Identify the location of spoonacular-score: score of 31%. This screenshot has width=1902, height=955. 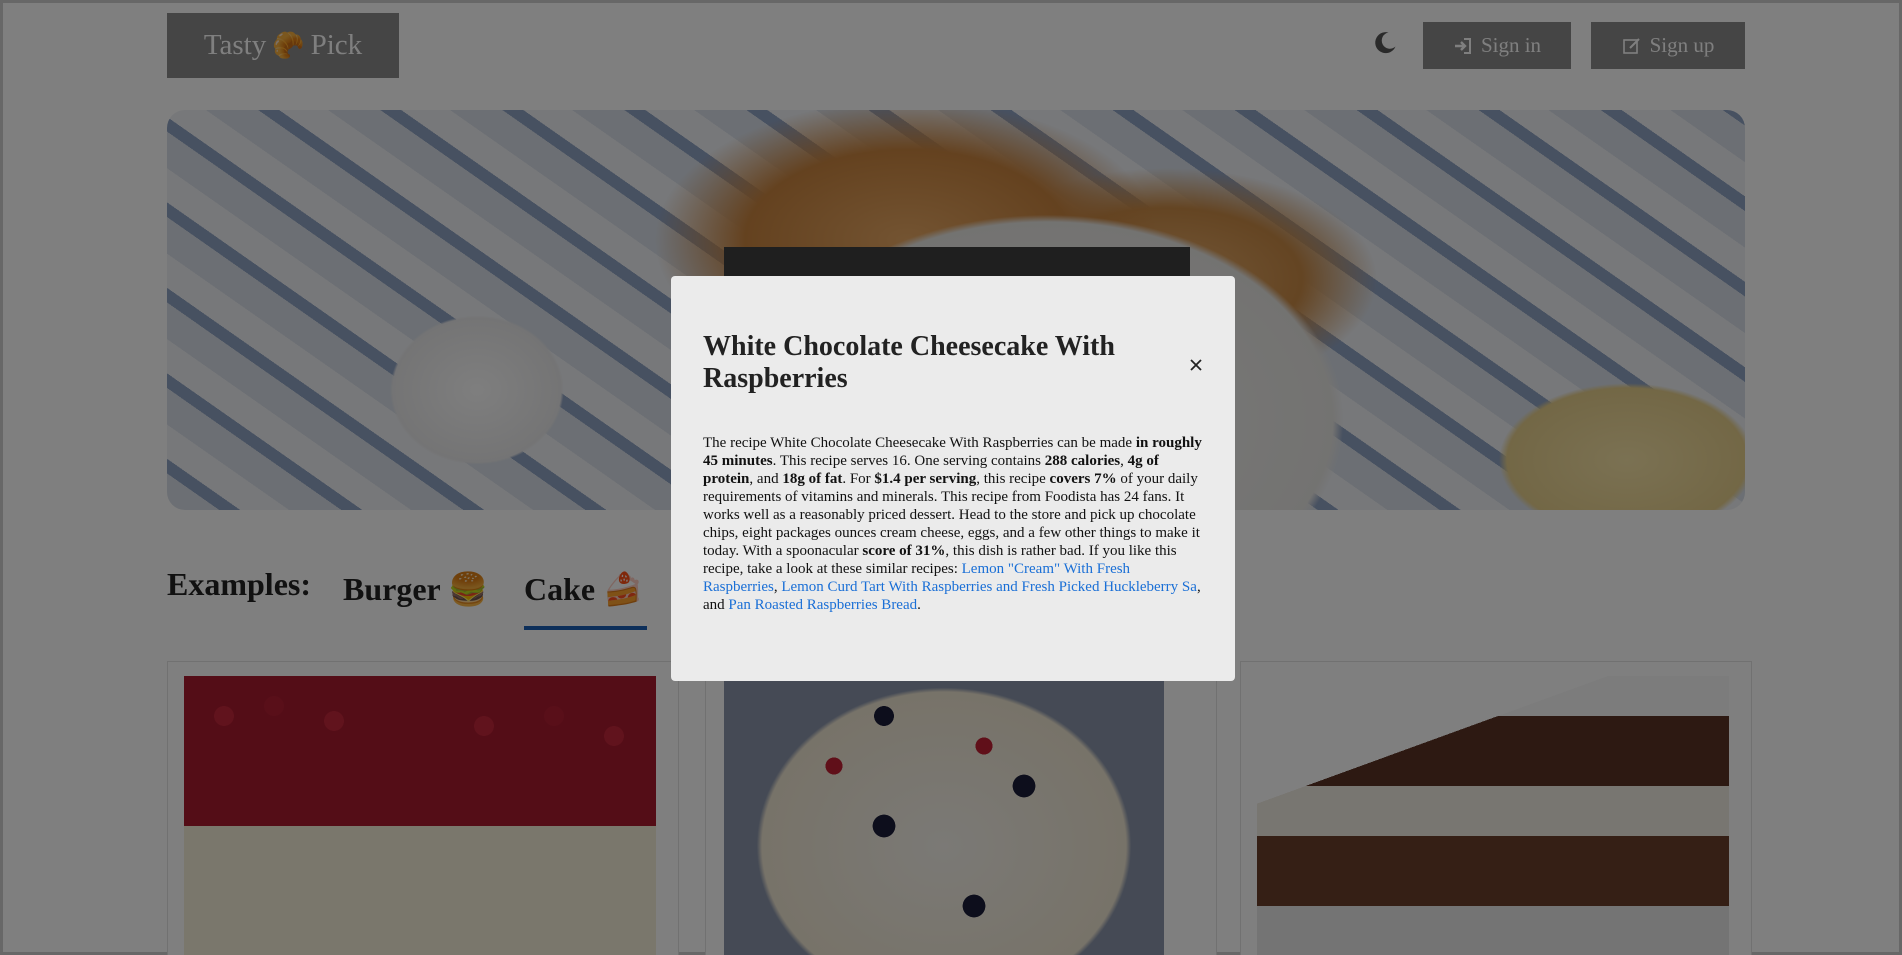
(904, 551).